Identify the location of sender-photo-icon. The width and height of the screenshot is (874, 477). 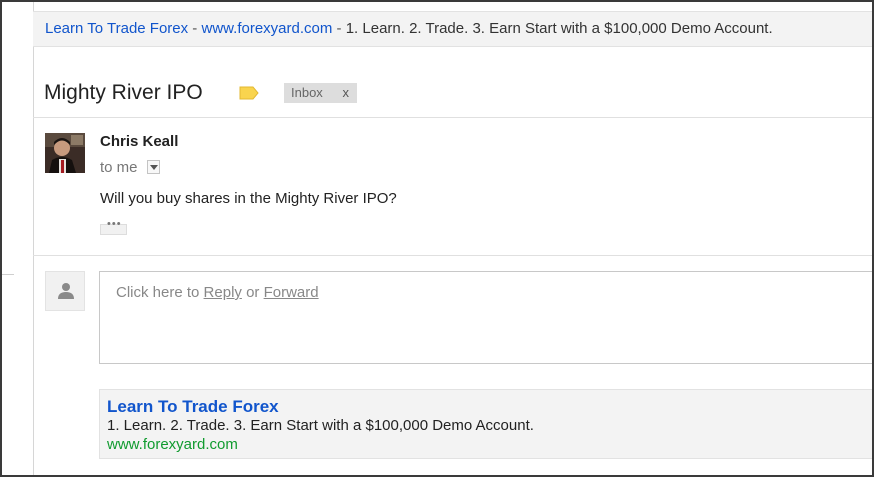
(65, 153).